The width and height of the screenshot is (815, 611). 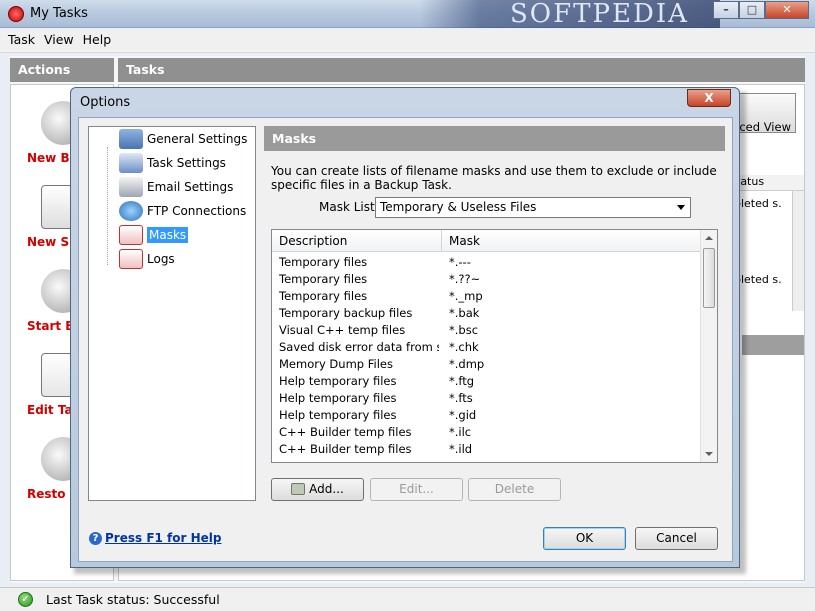 I want to click on mask-description: Temporary backup files, so click(x=346, y=313).